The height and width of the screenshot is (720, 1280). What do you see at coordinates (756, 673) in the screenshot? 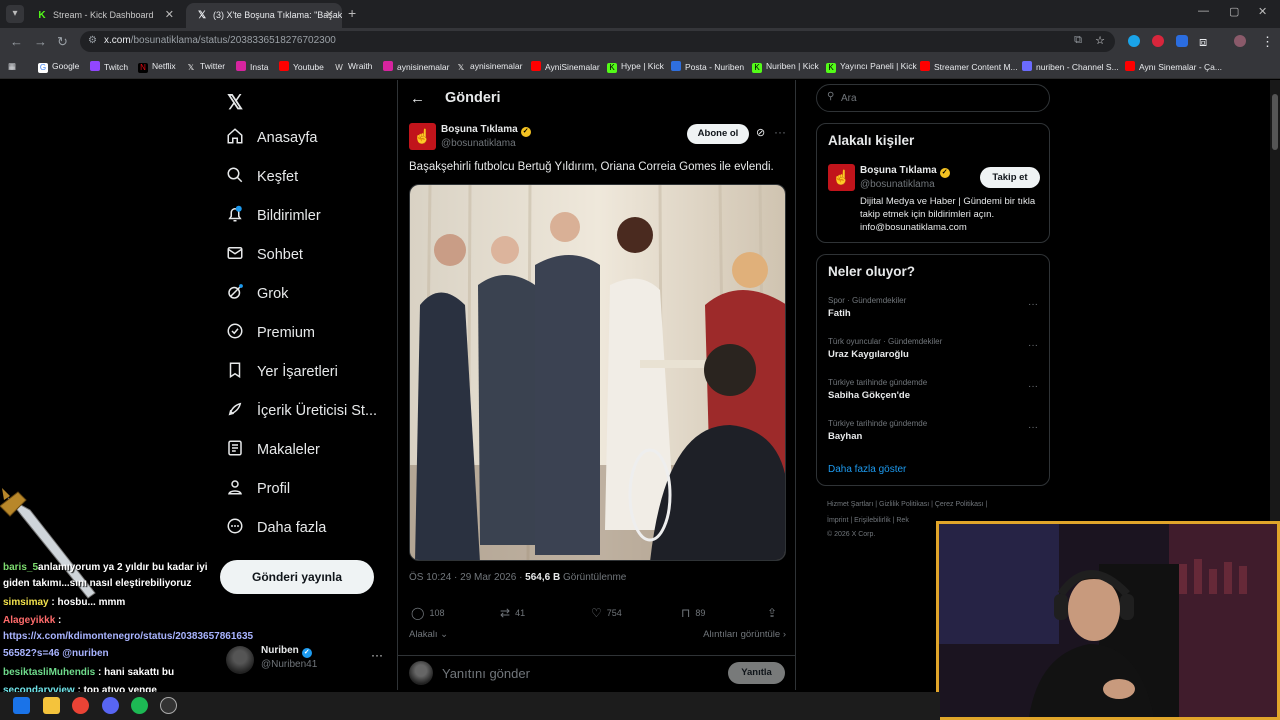
I see `reply-submit-button: Yanıtla` at bounding box center [756, 673].